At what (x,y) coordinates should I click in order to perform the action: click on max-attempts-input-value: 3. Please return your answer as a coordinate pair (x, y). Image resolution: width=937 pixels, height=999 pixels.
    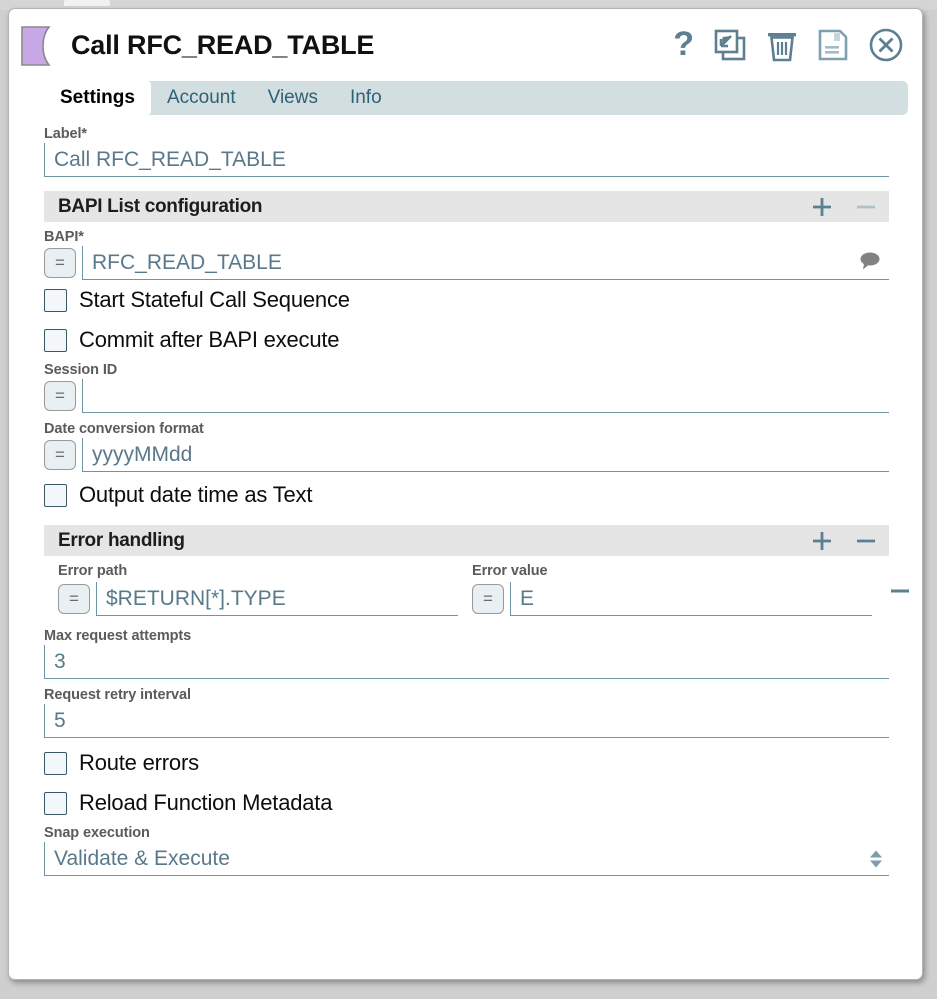
    Looking at the image, I should click on (60, 661).